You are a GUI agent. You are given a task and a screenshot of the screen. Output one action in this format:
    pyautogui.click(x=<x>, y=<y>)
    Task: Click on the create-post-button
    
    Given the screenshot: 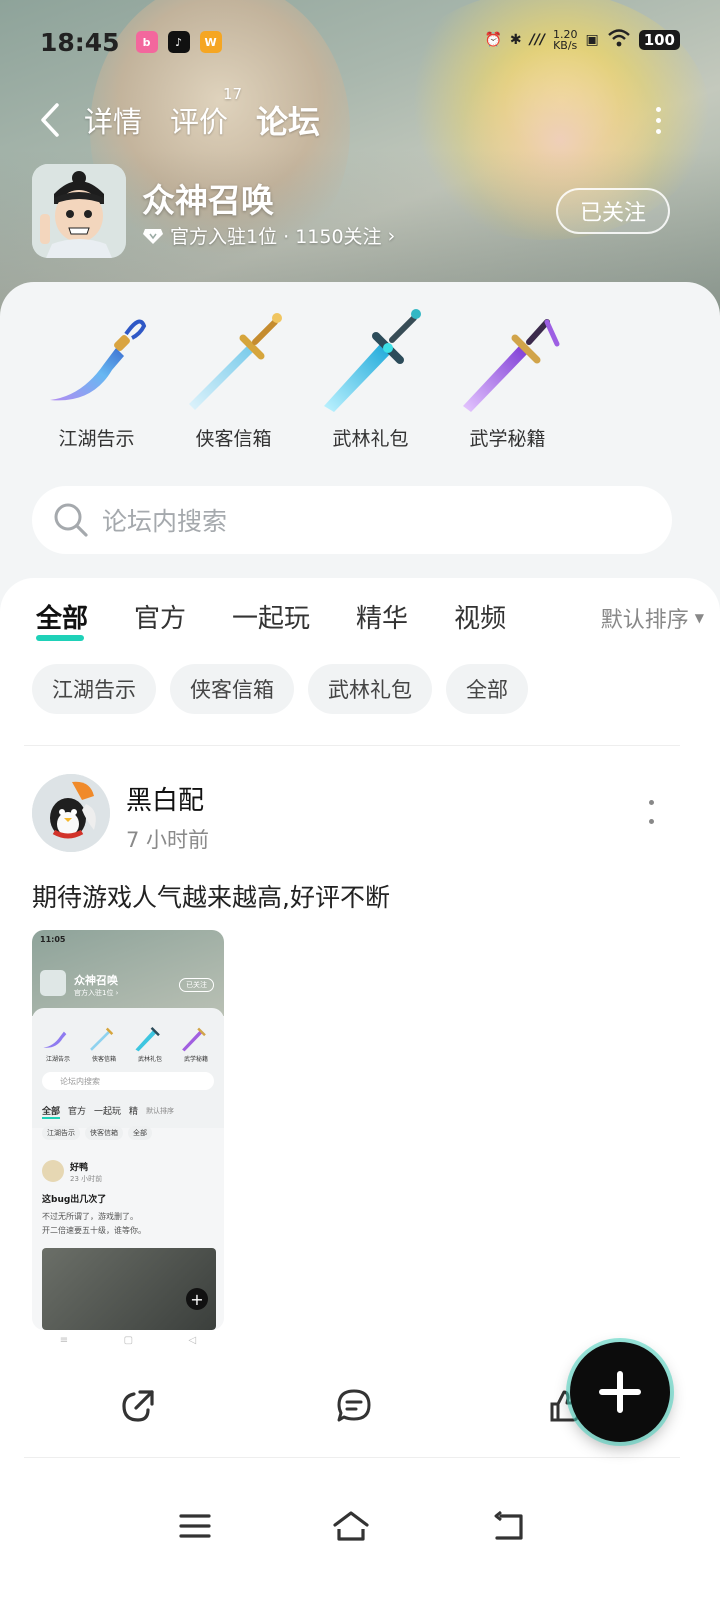 What is the action you would take?
    pyautogui.click(x=620, y=1392)
    